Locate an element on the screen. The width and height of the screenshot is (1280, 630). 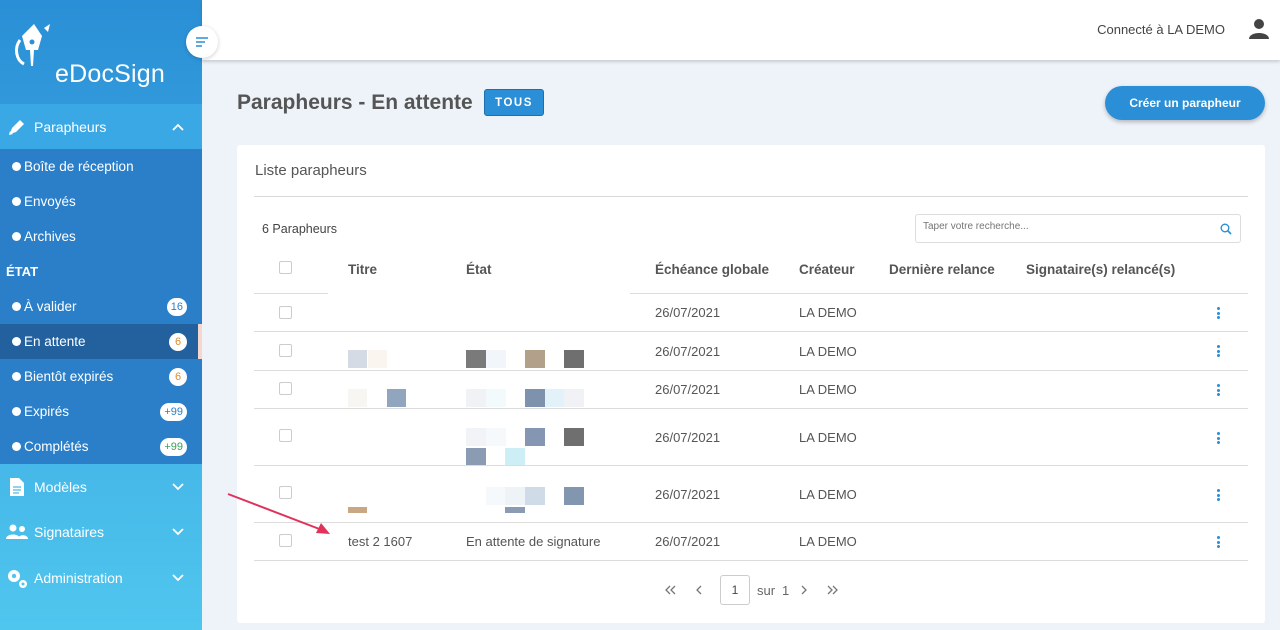
cell-titre: test 2 1607 is located at coordinates (380, 541).